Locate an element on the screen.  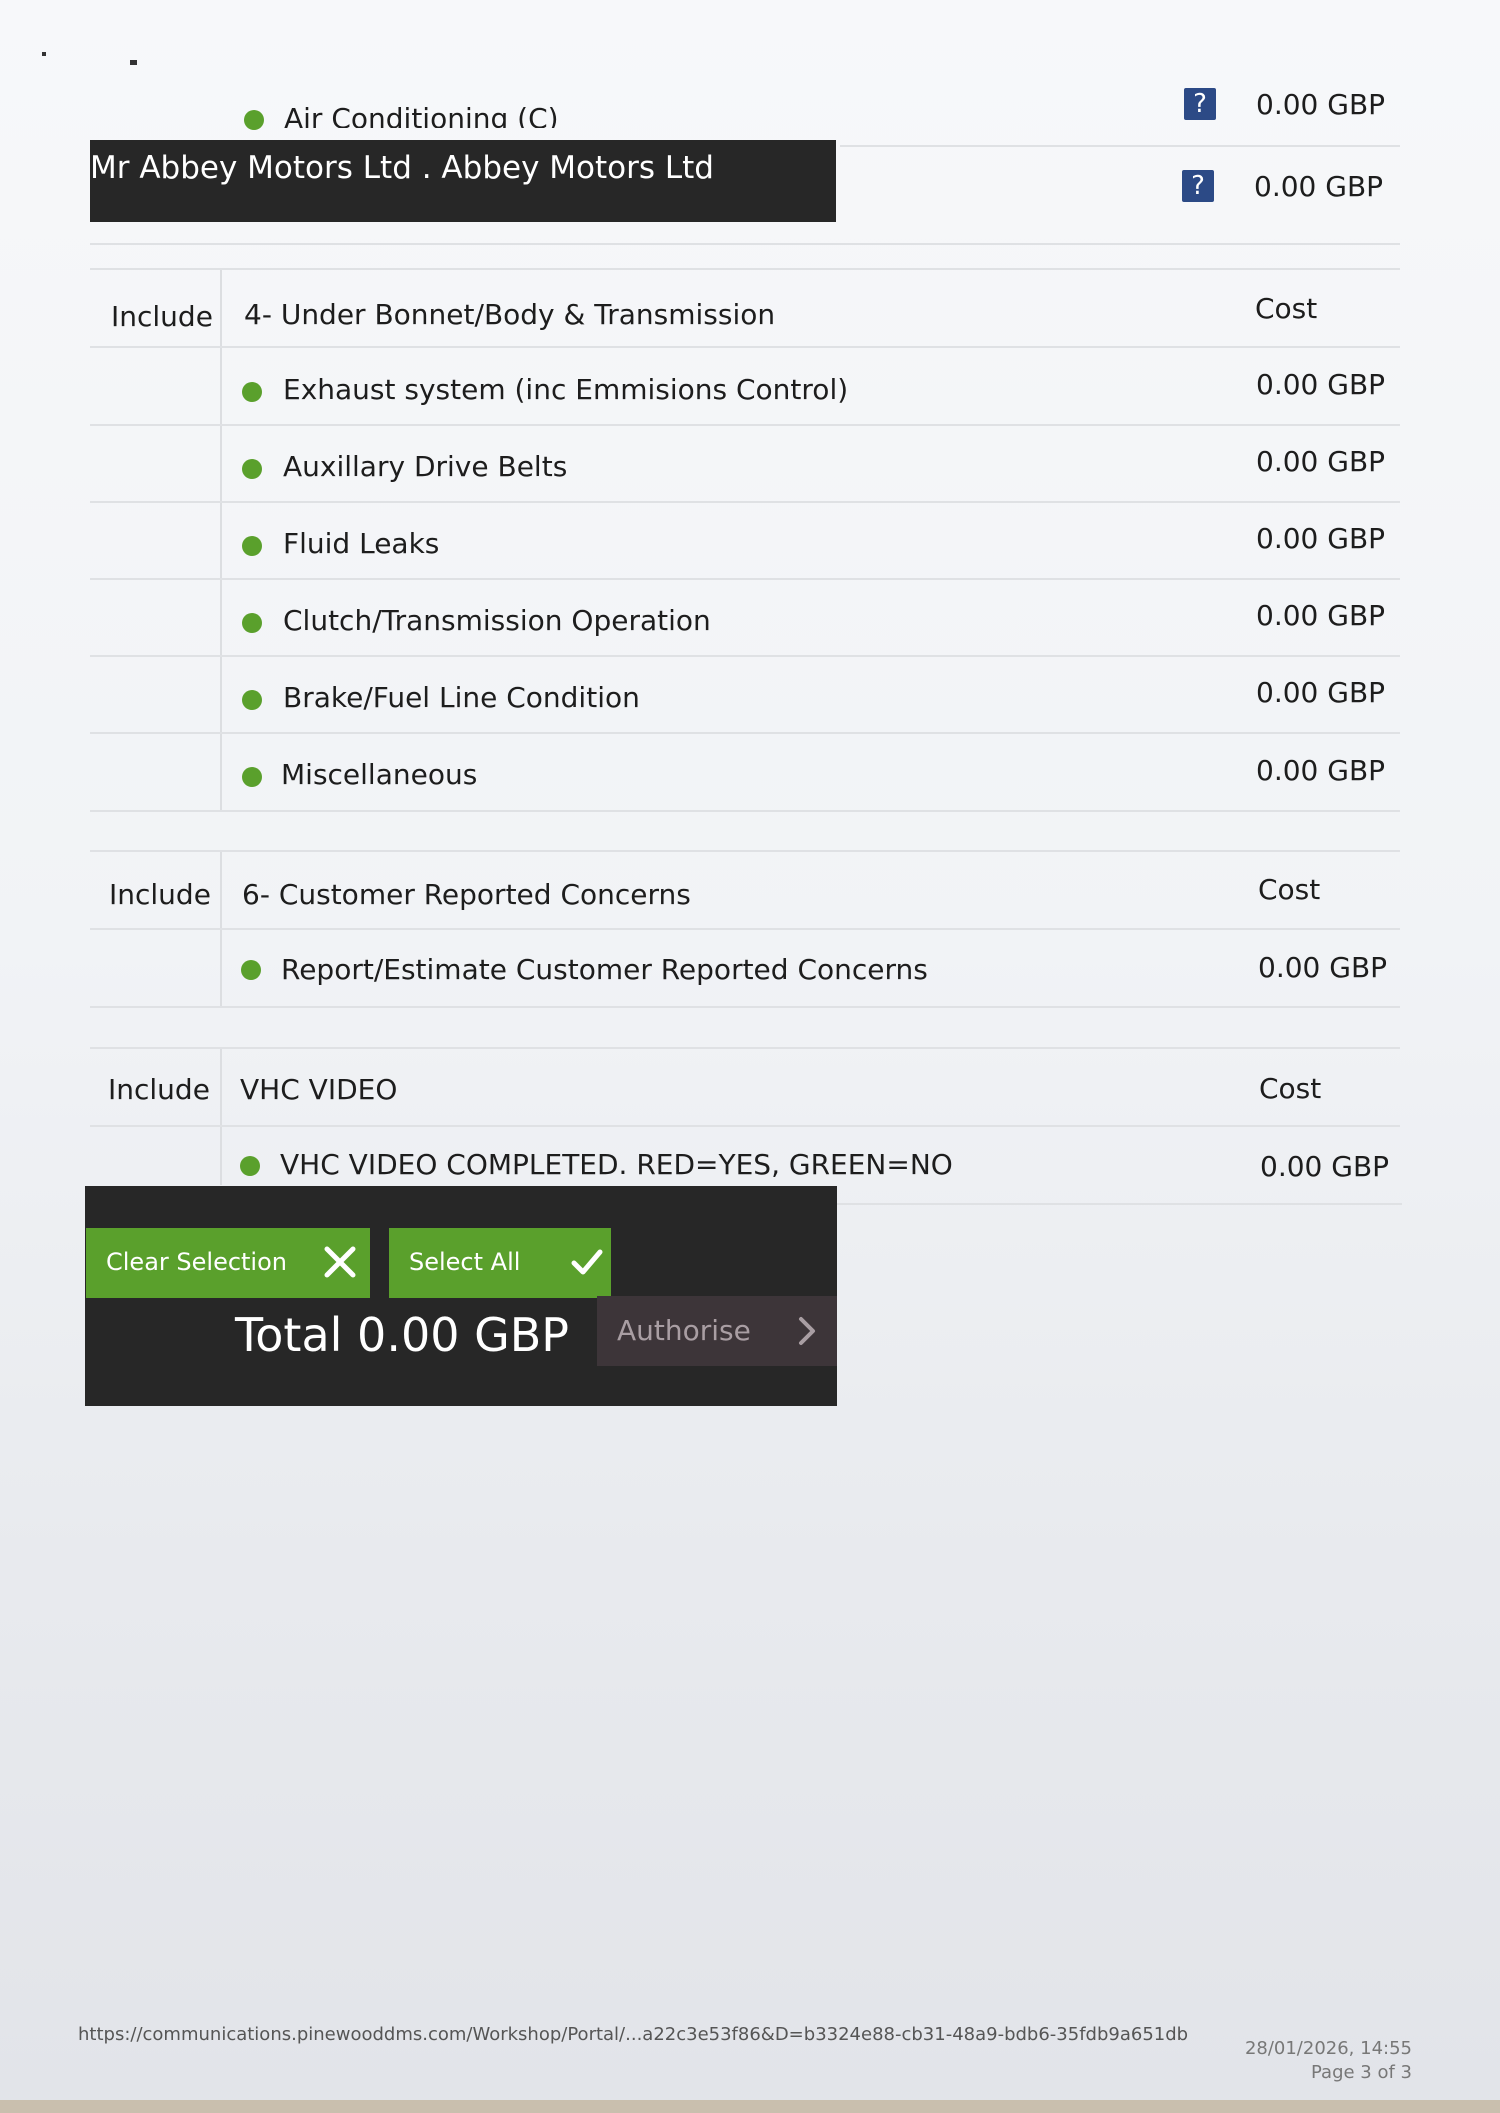
item-label: Clutch/Transmission Operation is located at coordinates (497, 620).